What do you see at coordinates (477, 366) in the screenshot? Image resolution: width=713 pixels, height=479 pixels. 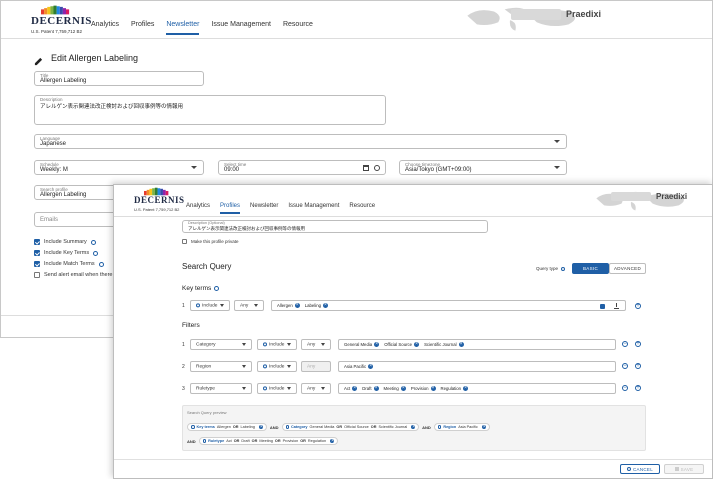 I see `filter-values-input: Asia Pacific` at bounding box center [477, 366].